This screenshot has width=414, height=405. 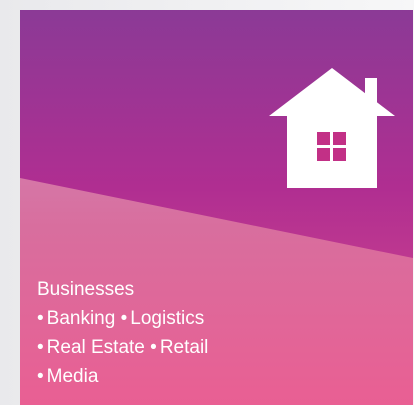 What do you see at coordinates (86, 289) in the screenshot?
I see `businesses-heading: Businesses` at bounding box center [86, 289].